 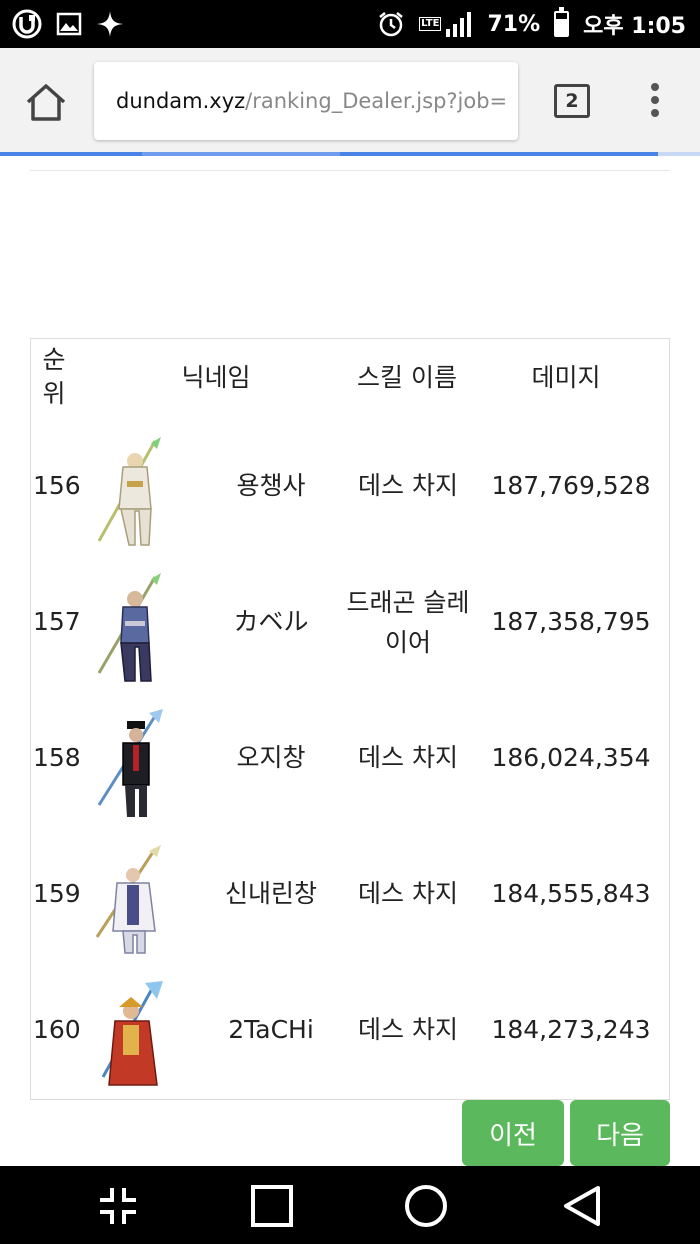 I want to click on next-page-button: 다음, so click(x=620, y=1133).